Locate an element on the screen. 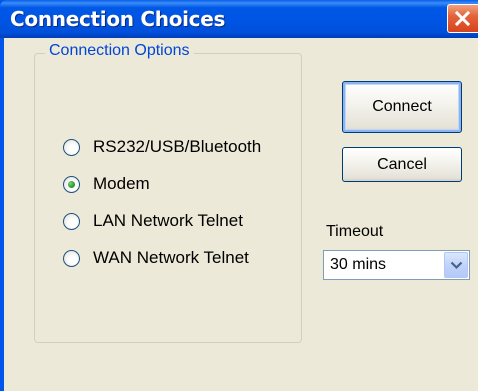 This screenshot has width=478, height=391. radio-lan-telnet: LAN Network Telnet is located at coordinates (153, 221).